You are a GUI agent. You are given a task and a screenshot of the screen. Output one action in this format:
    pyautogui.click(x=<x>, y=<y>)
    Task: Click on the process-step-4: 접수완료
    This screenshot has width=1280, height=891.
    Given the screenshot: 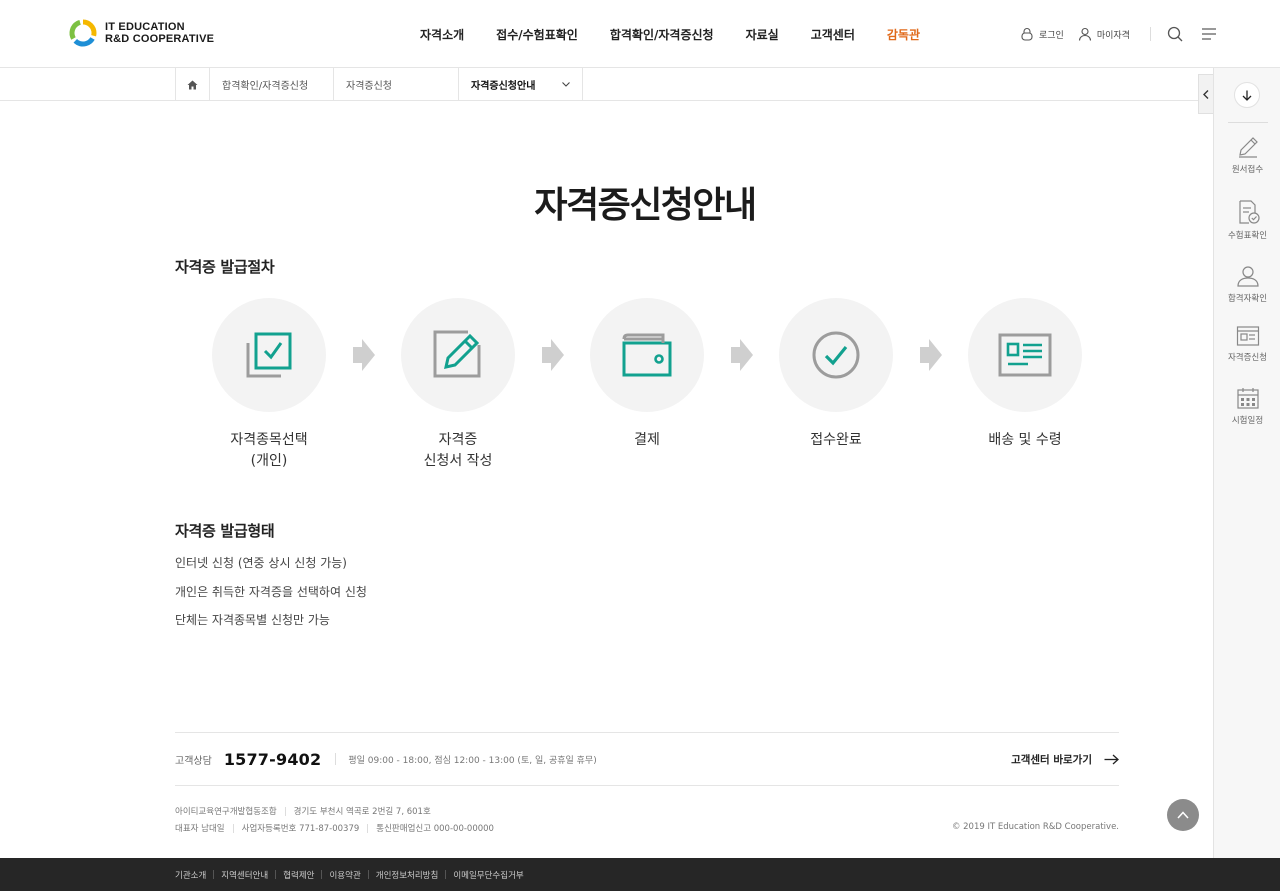 What is the action you would take?
    pyautogui.click(x=836, y=373)
    